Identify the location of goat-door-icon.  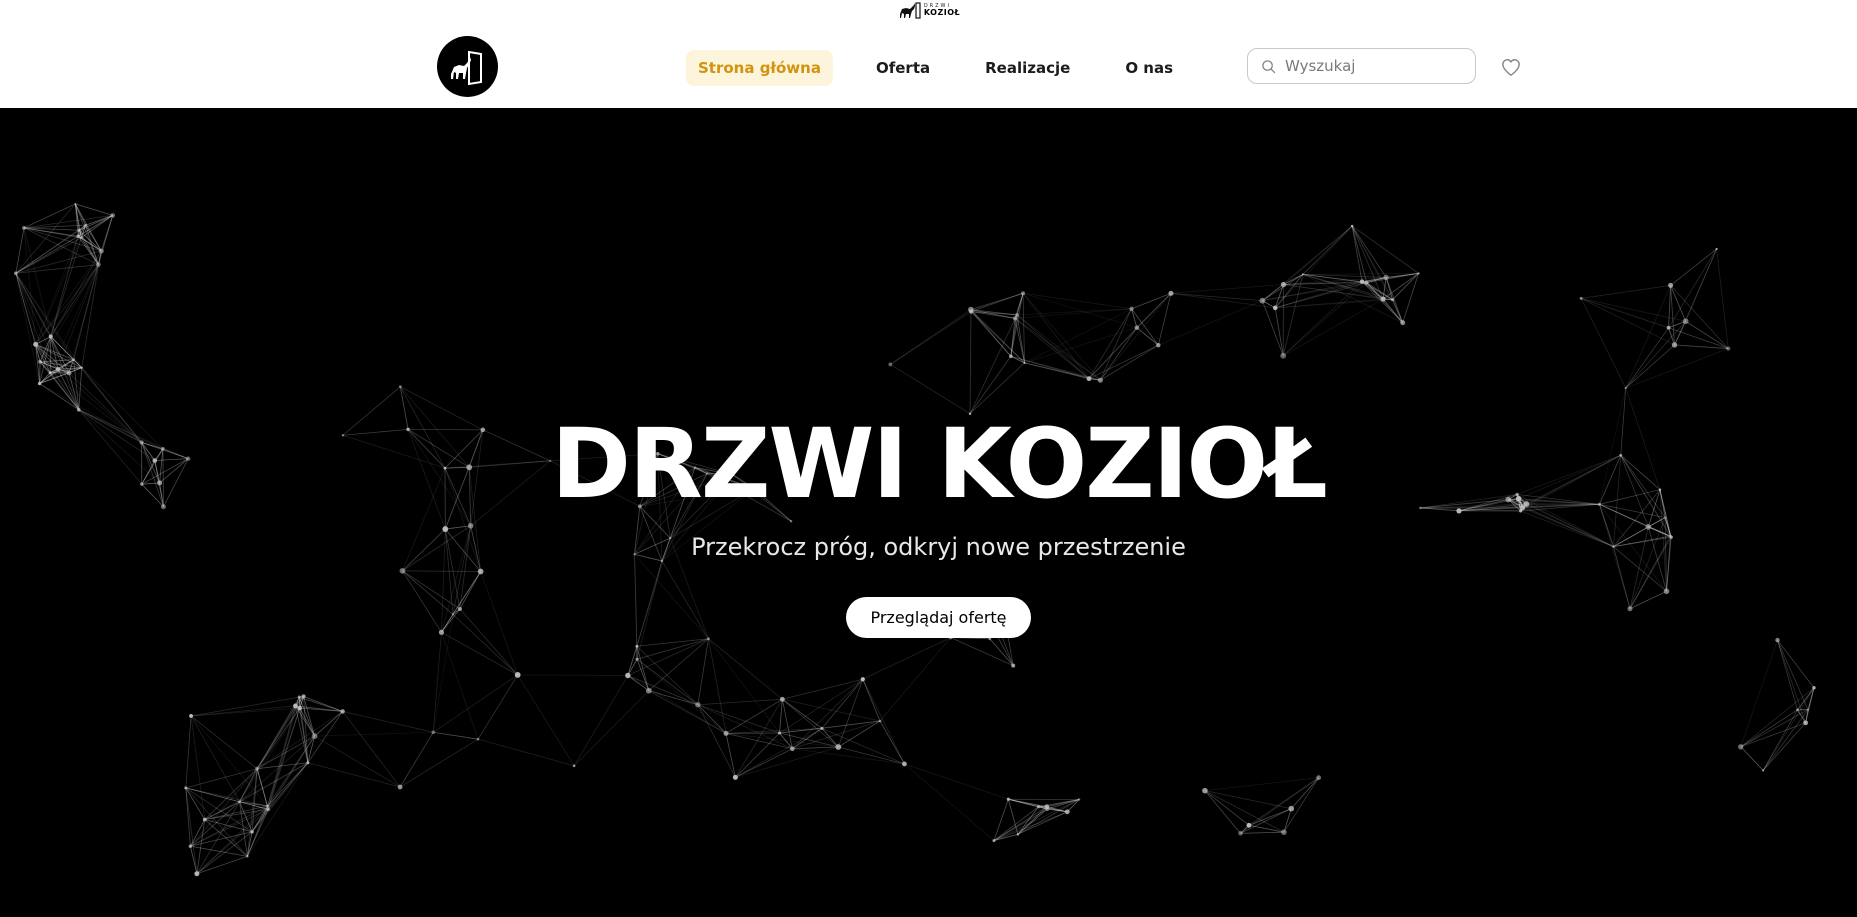
(466, 67).